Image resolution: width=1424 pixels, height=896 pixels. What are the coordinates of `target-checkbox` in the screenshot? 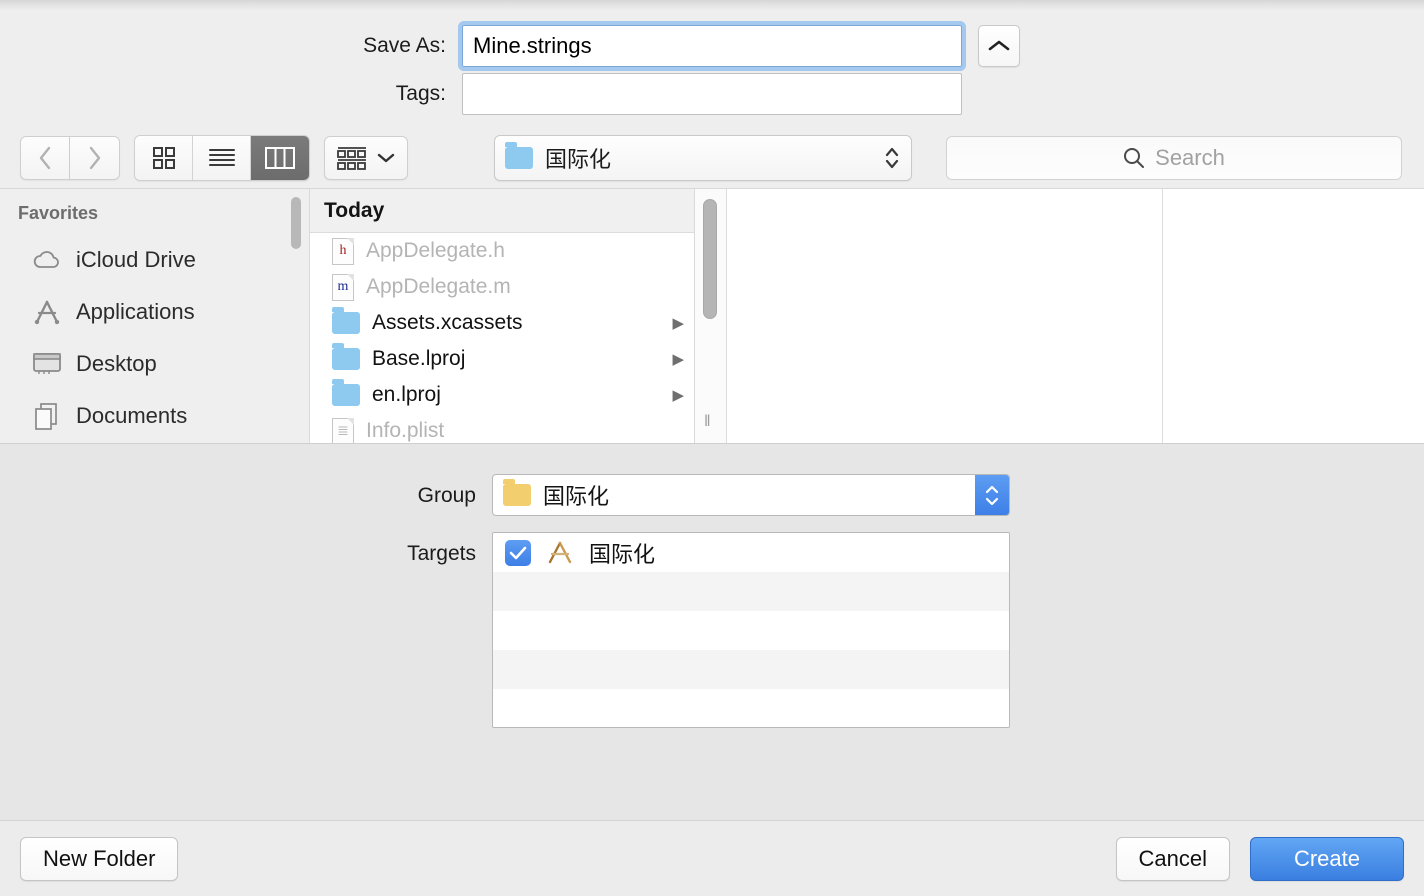 It's located at (518, 552).